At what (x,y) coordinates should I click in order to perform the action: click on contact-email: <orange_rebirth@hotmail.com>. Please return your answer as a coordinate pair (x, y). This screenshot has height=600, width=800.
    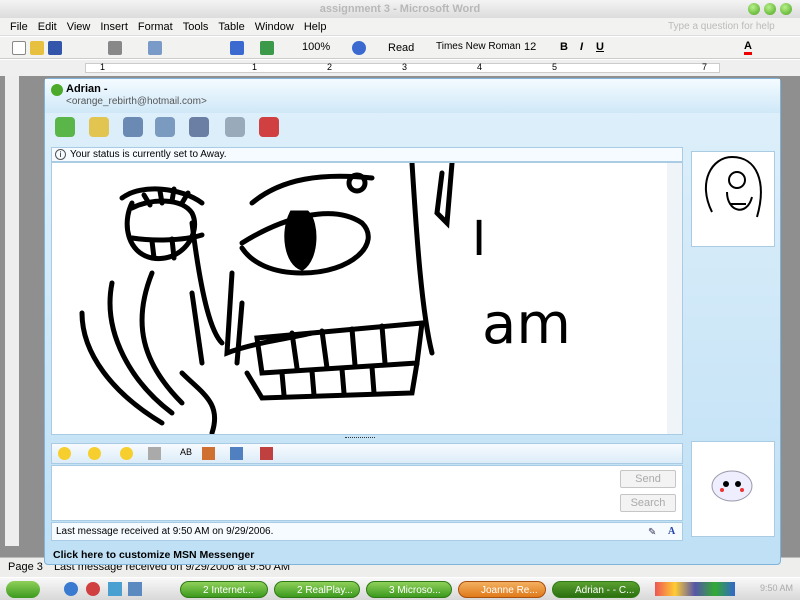
    Looking at the image, I should click on (136, 101).